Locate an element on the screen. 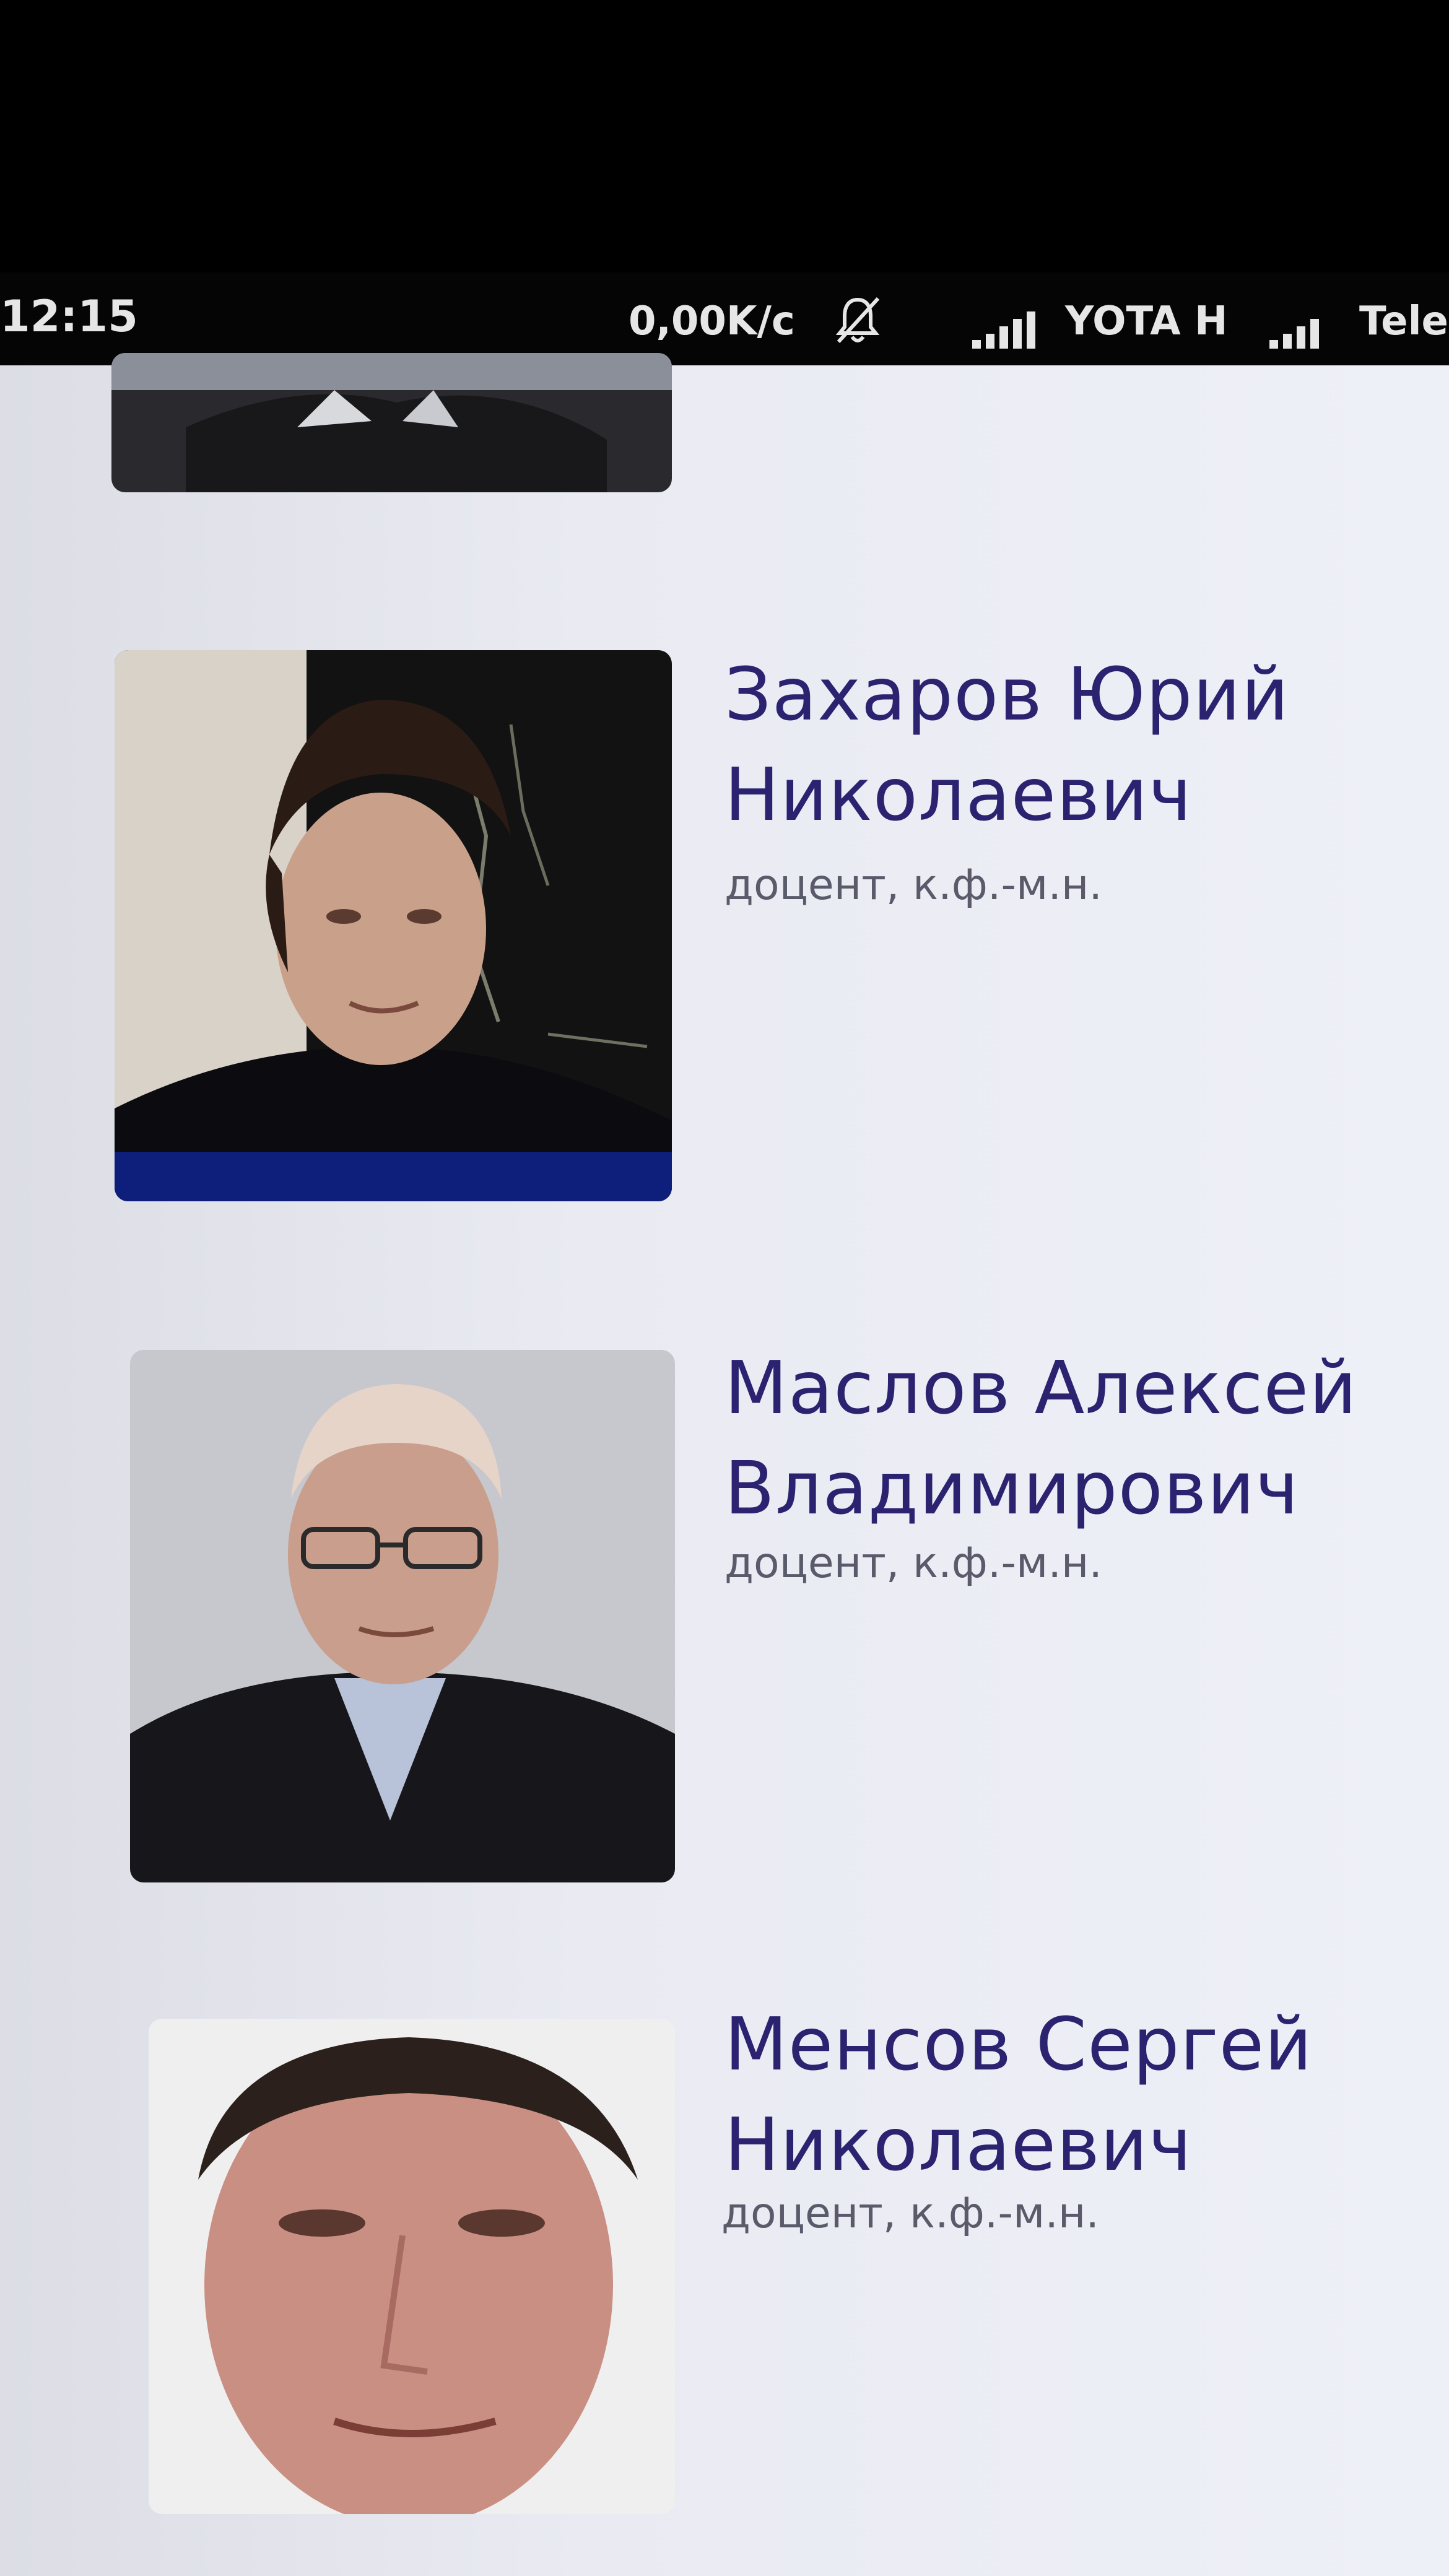  status-bar: 12:15 0,00K/c YOTA H Tele is located at coordinates (724, 318).